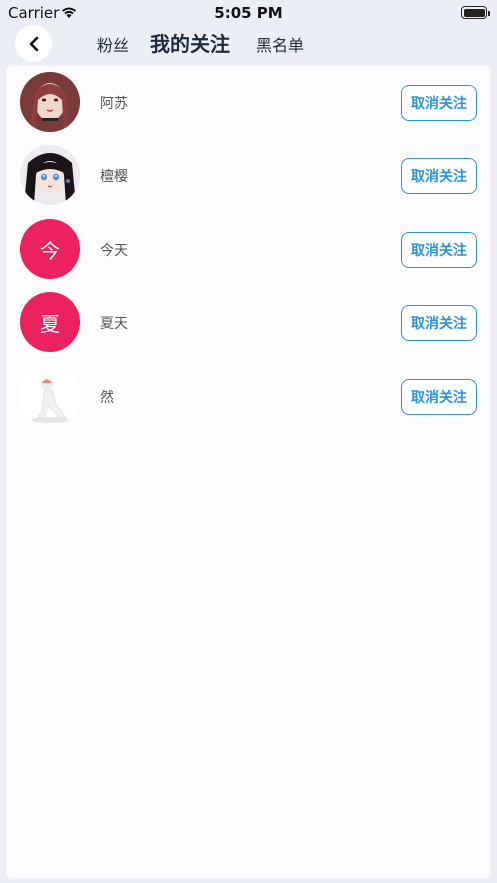 The height and width of the screenshot is (883, 497). What do you see at coordinates (248, 172) in the screenshot?
I see `list-item: 檀樱 取消关注` at bounding box center [248, 172].